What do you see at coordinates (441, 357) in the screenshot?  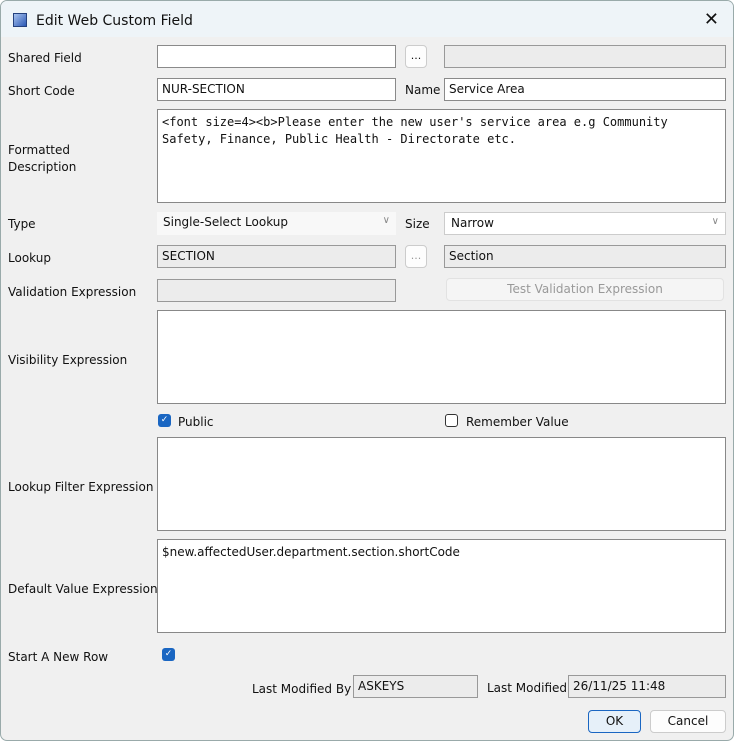 I see `visibility-expression-input` at bounding box center [441, 357].